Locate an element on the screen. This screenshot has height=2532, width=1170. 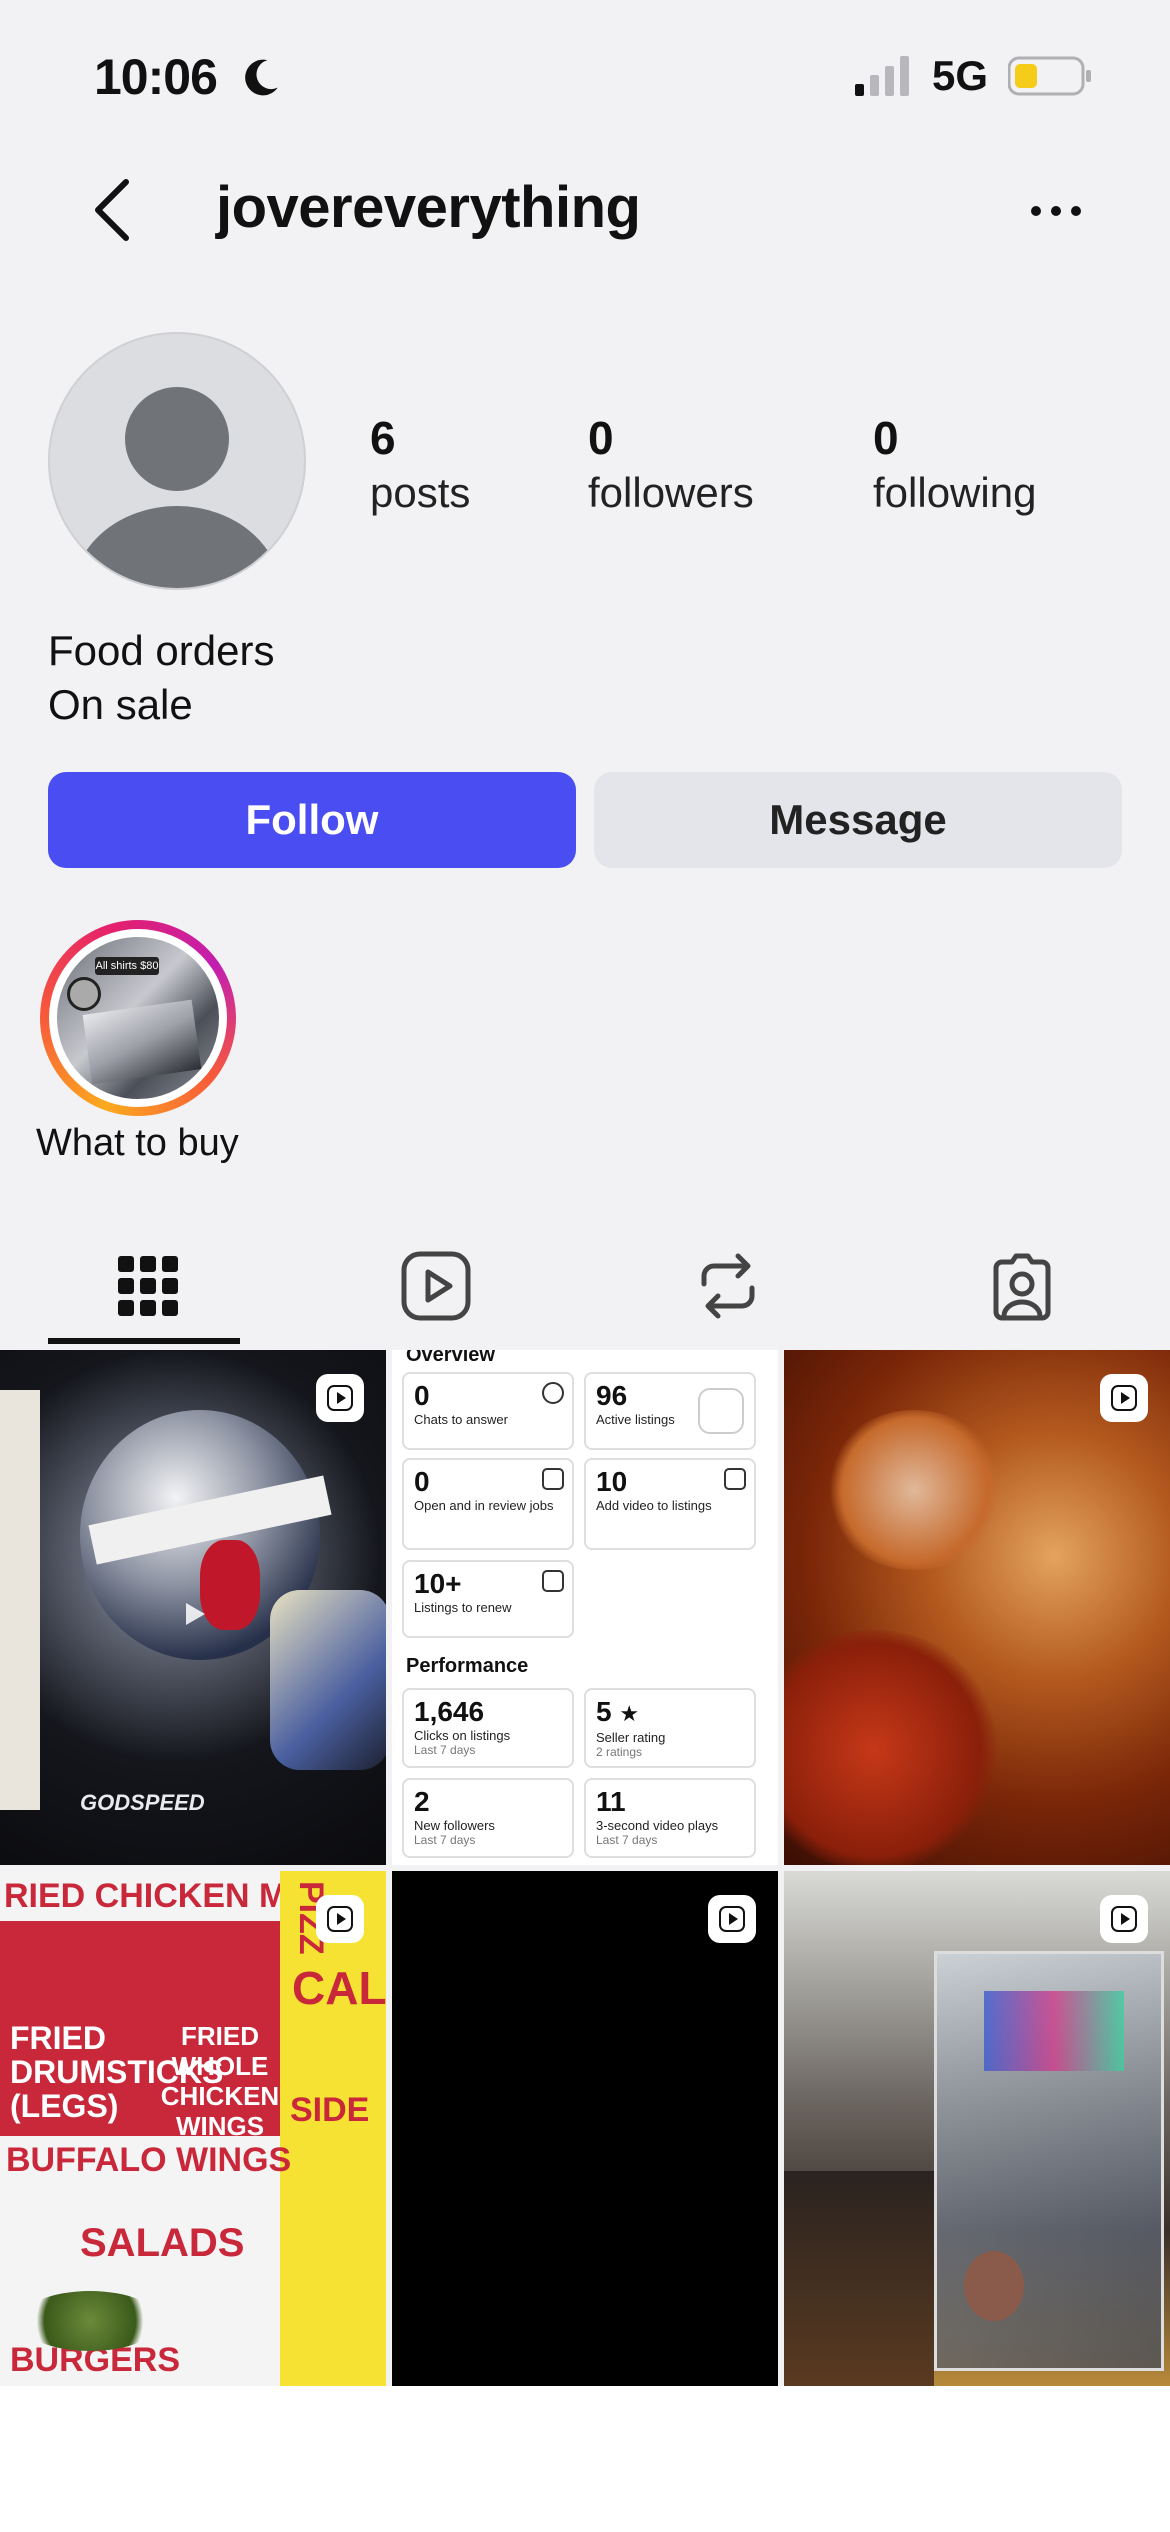
more-options-icon is located at coordinates (1056, 211).